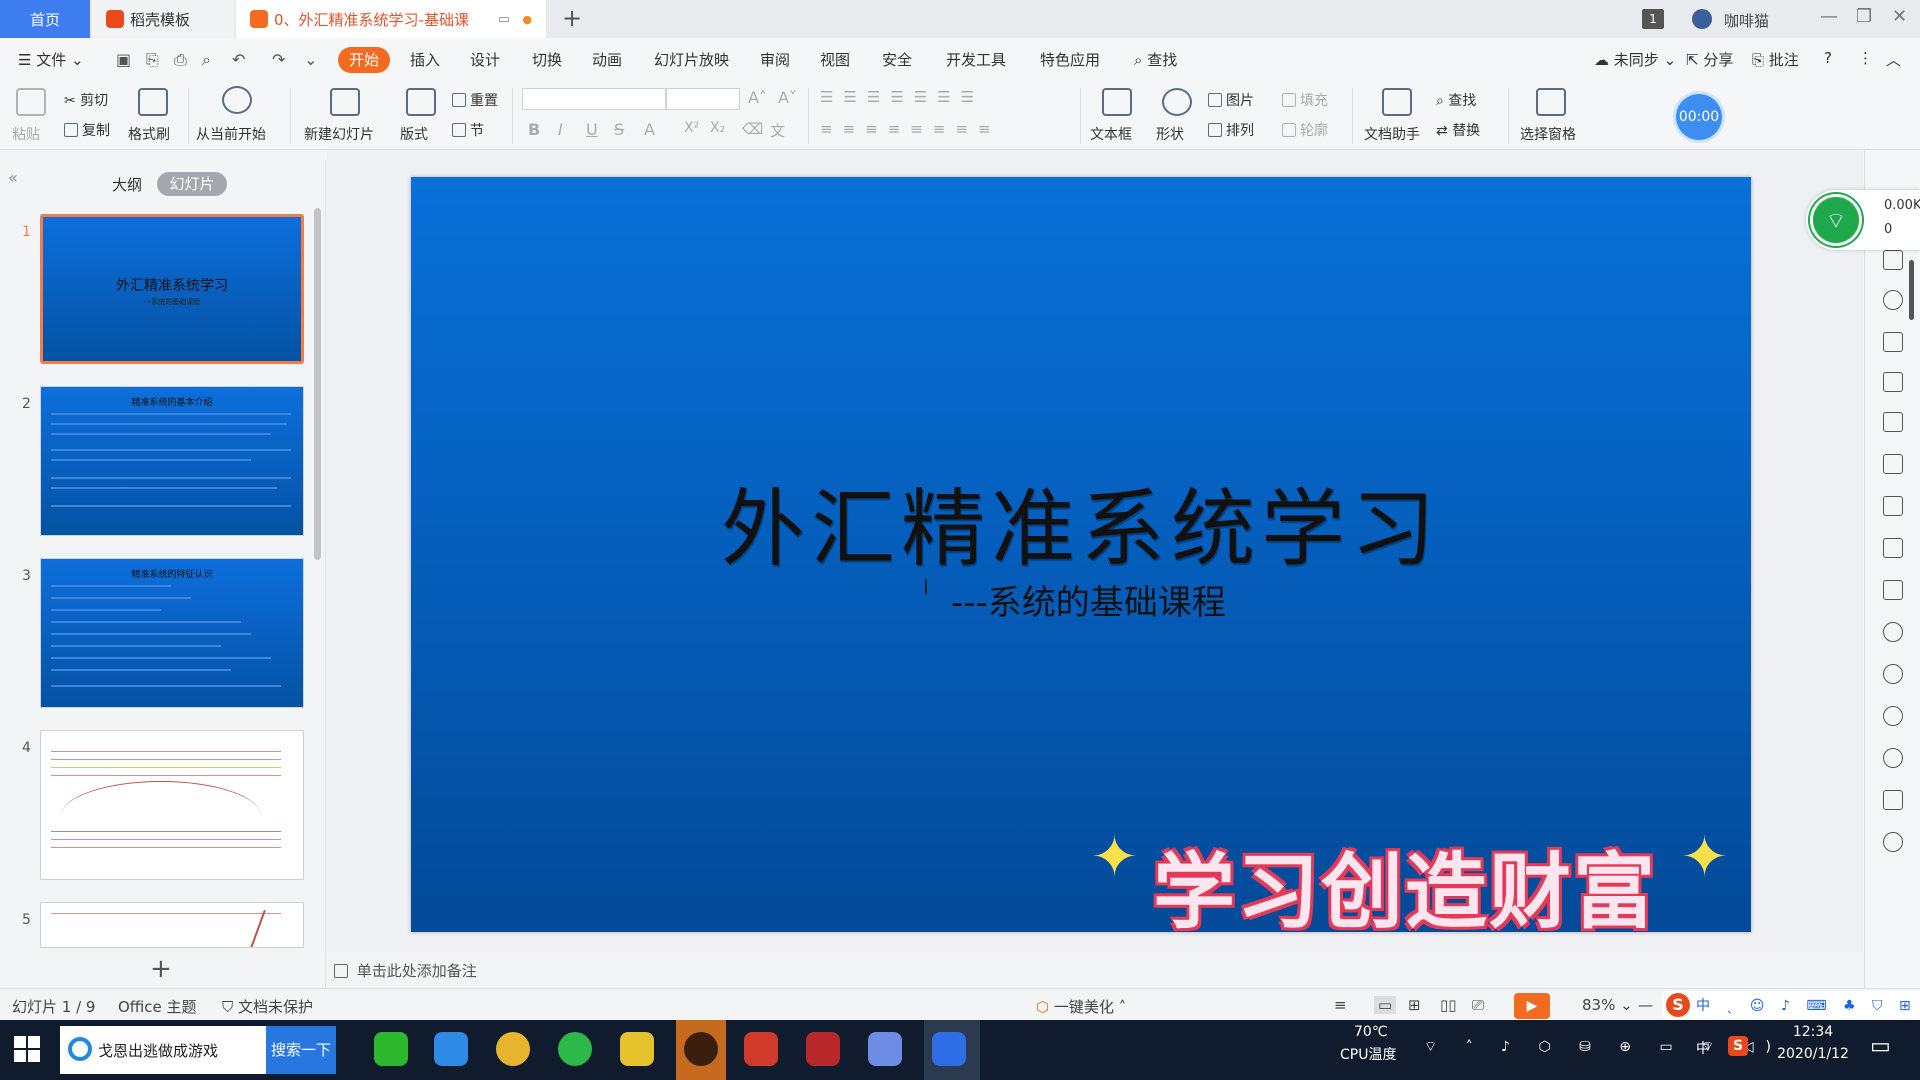 This screenshot has width=1920, height=1080. Describe the element at coordinates (1746, 20) in the screenshot. I see `user-name: 咖啡猫` at that location.